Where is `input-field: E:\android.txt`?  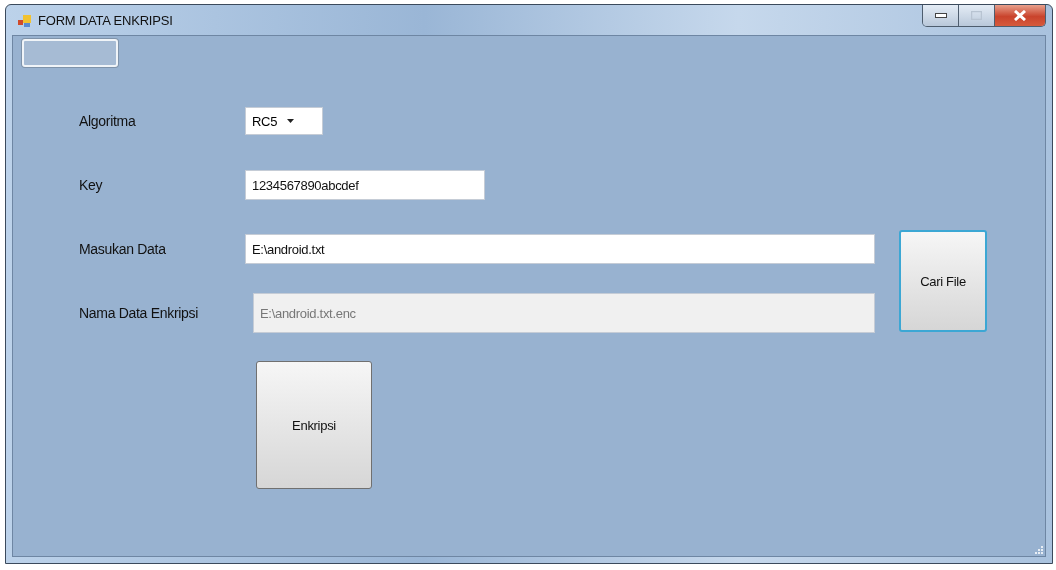
input-field: E:\android.txt is located at coordinates (560, 249).